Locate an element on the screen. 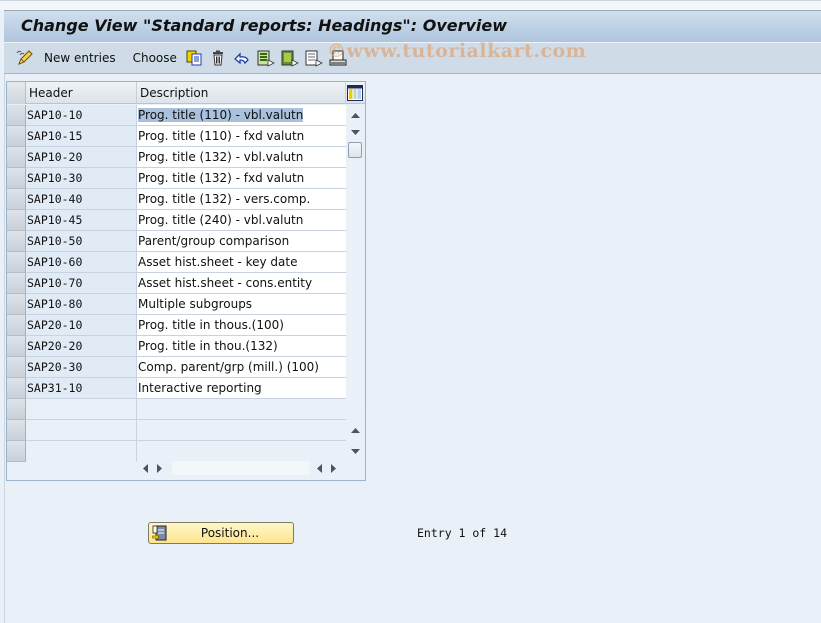  table-row: SAP20-10 Prog. title in thous.(100) is located at coordinates (176, 325).